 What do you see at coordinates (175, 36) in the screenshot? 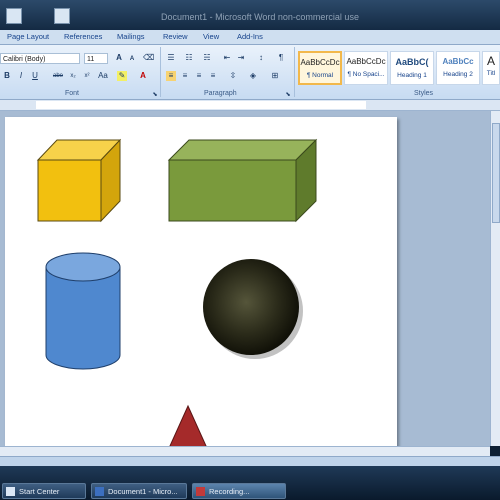
I see `tab-review: Review` at bounding box center [175, 36].